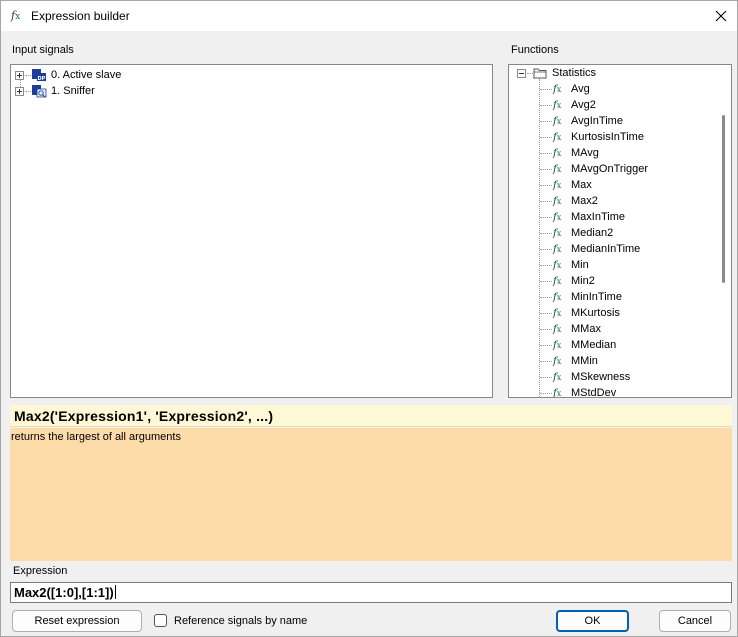  Describe the element at coordinates (611, 185) in the screenshot. I see `function-item-max: fx Max` at that location.